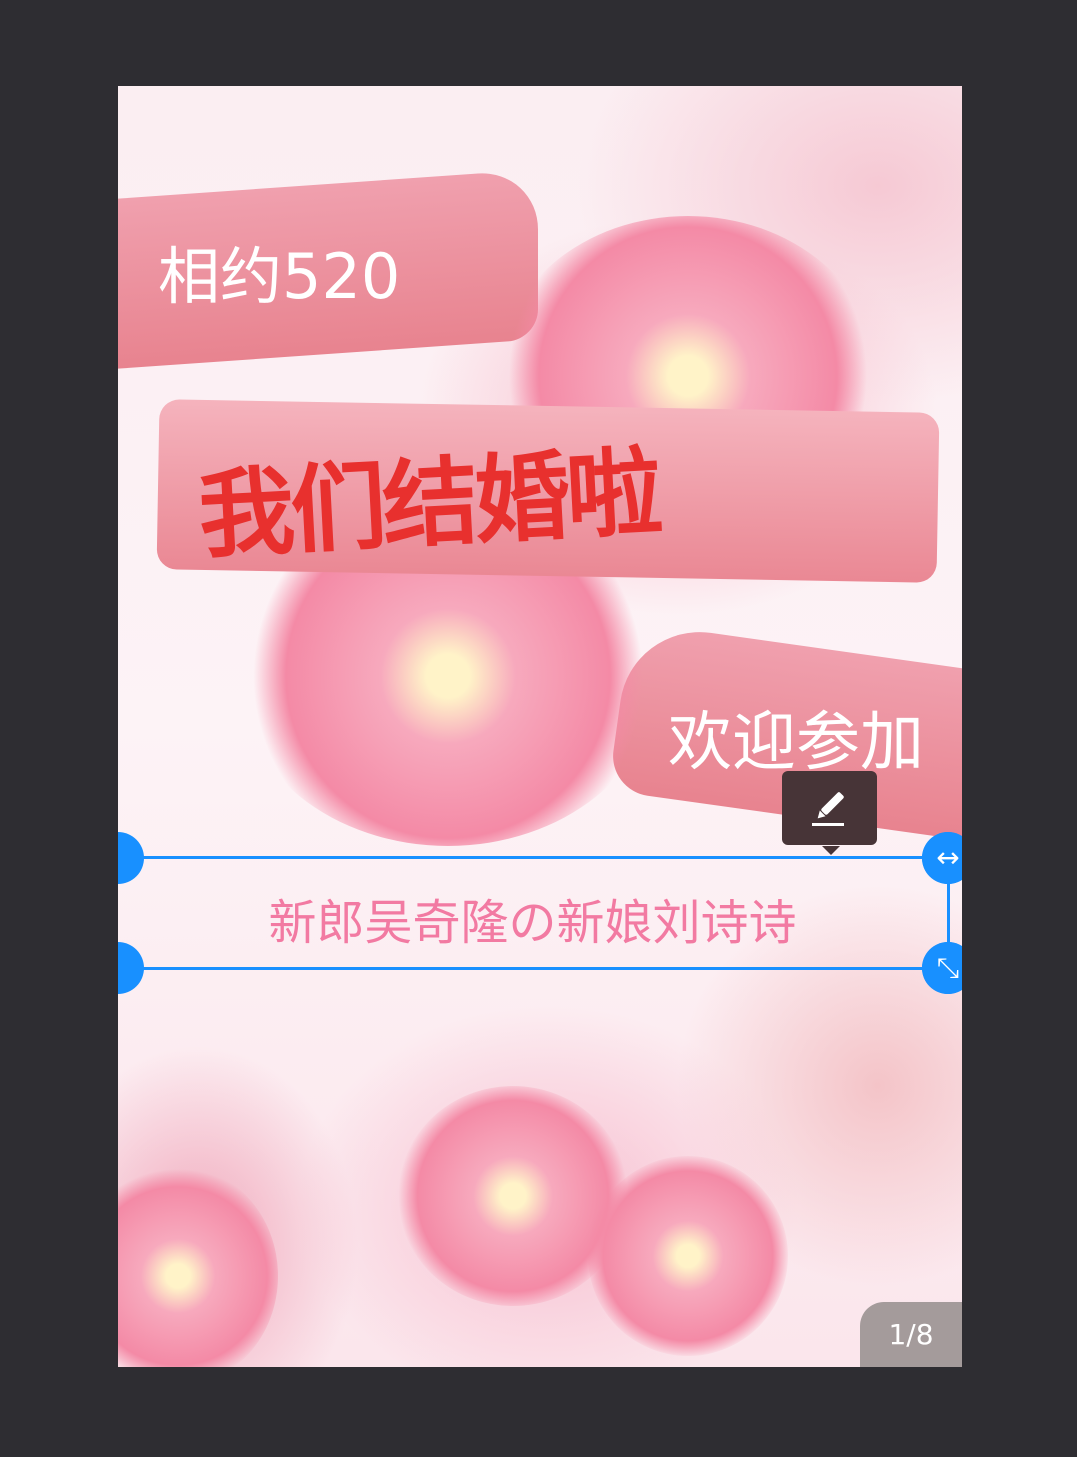  Describe the element at coordinates (828, 809) in the screenshot. I see `pencil-icon` at that location.